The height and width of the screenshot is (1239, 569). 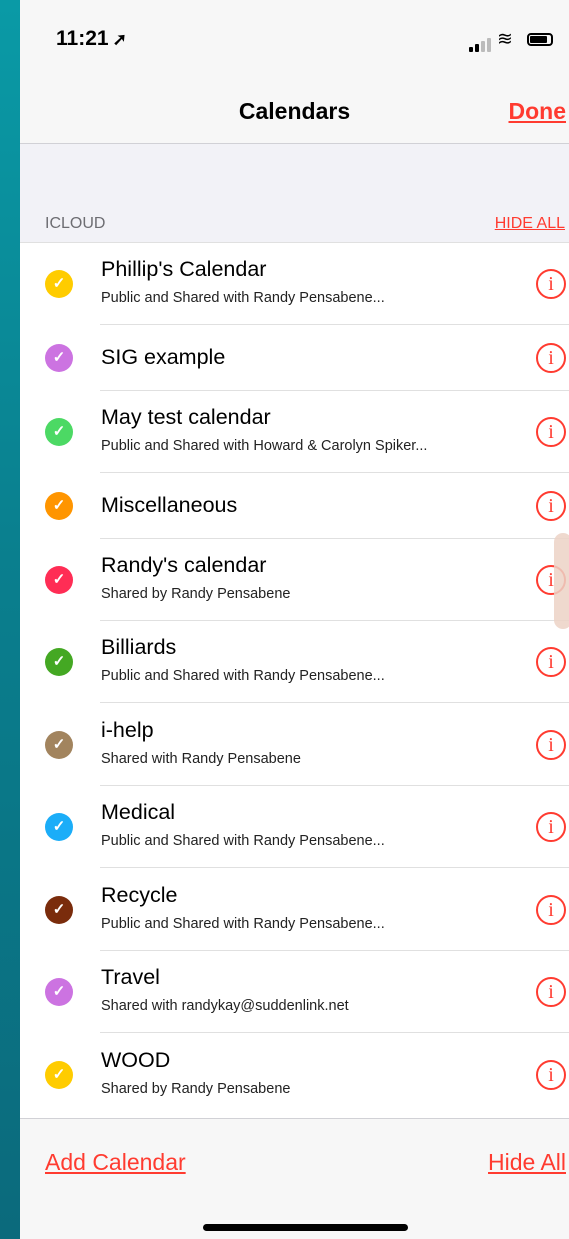 What do you see at coordinates (119, 39) in the screenshot?
I see `location-arrow-icon: ➚` at bounding box center [119, 39].